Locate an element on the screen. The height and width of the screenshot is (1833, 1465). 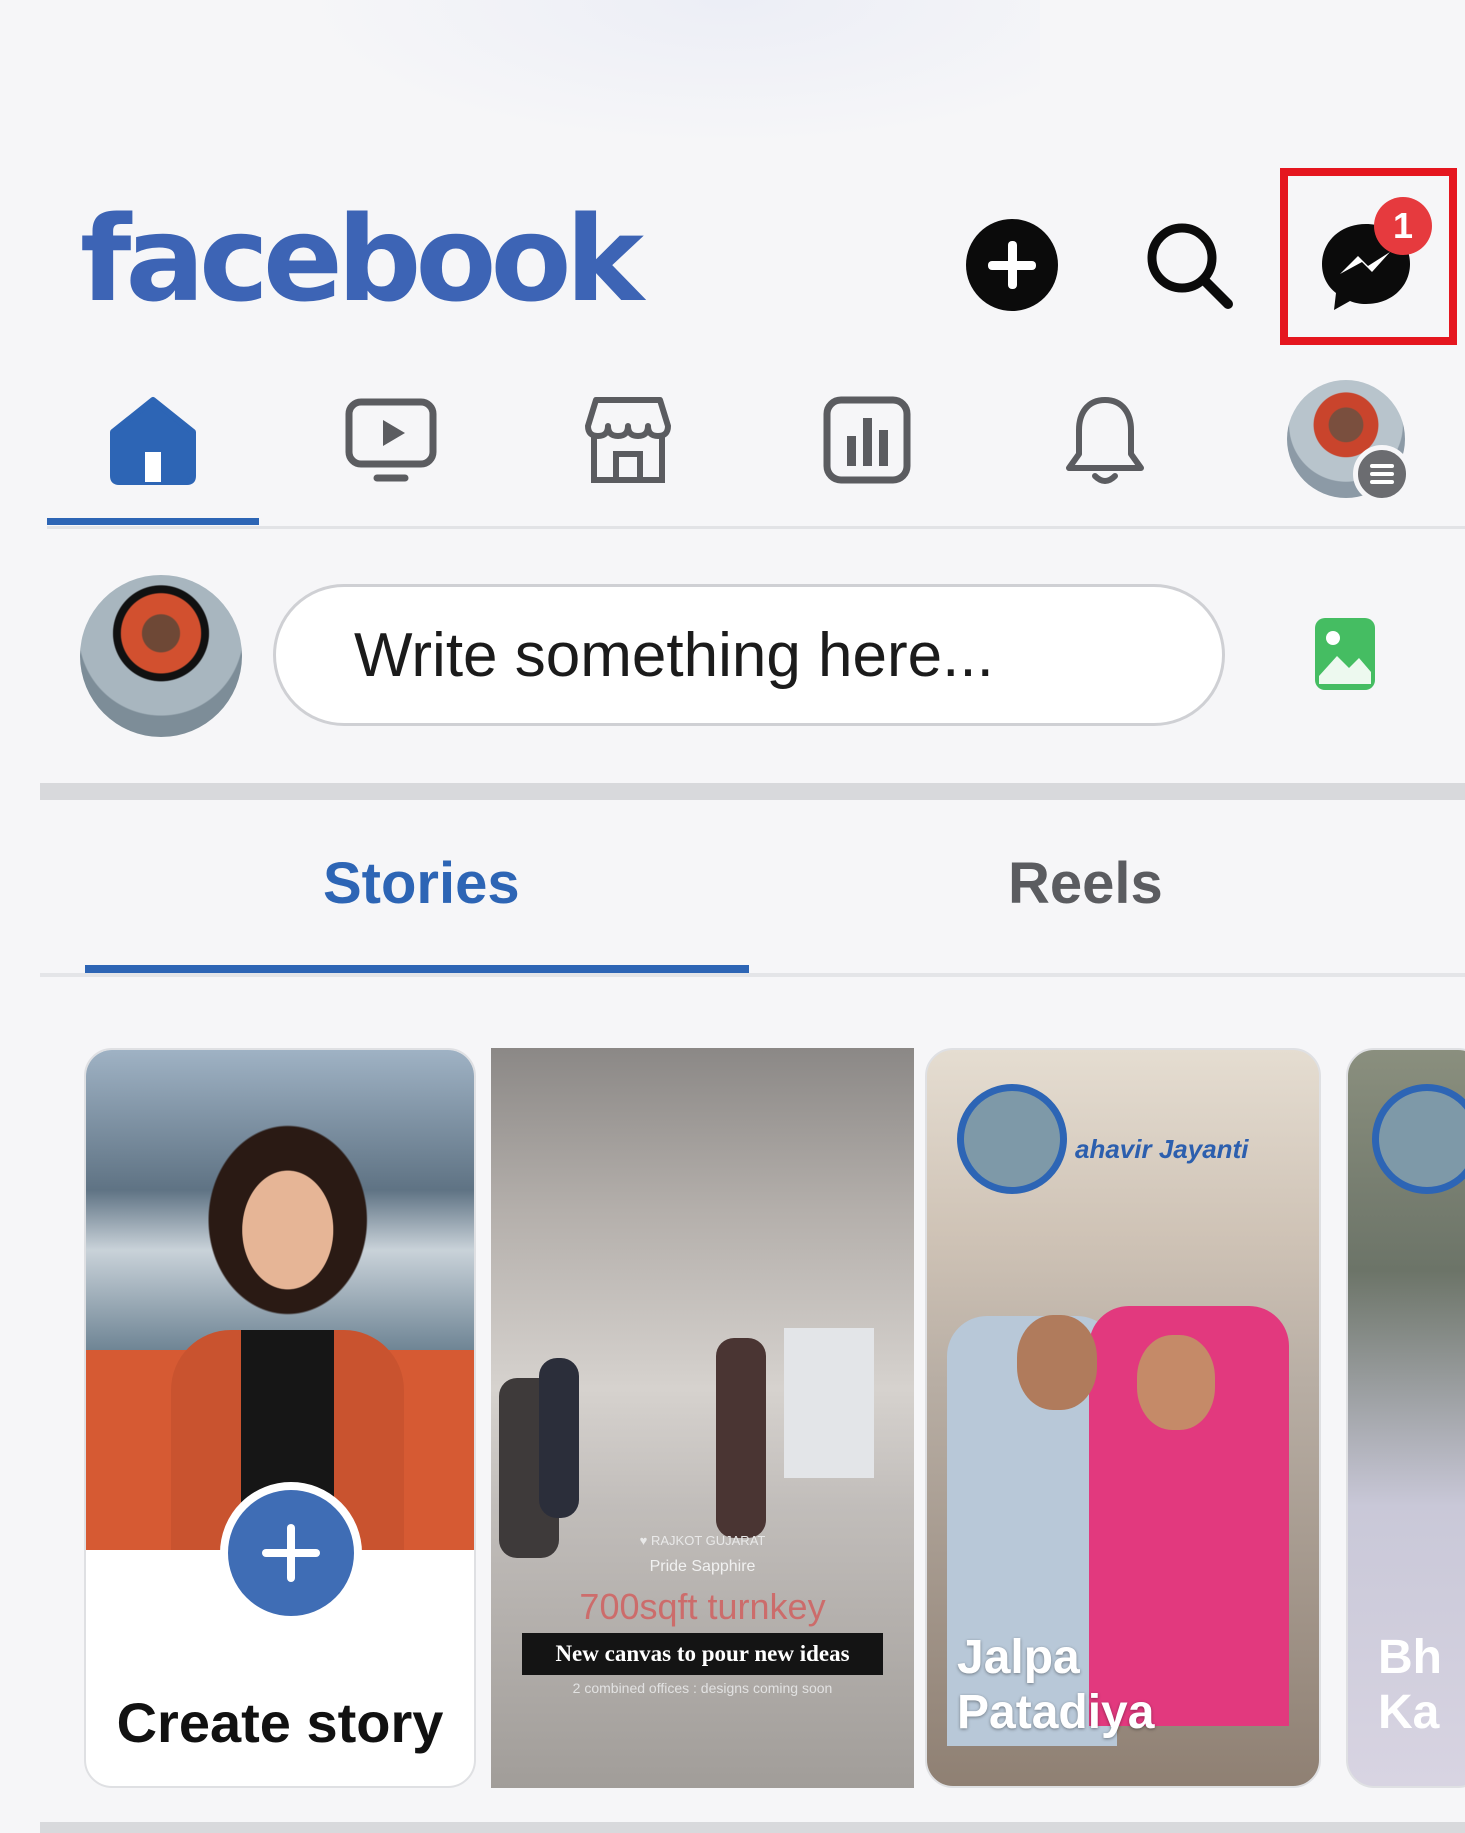
create-story-label: Create story is located at coordinates (280, 1722).